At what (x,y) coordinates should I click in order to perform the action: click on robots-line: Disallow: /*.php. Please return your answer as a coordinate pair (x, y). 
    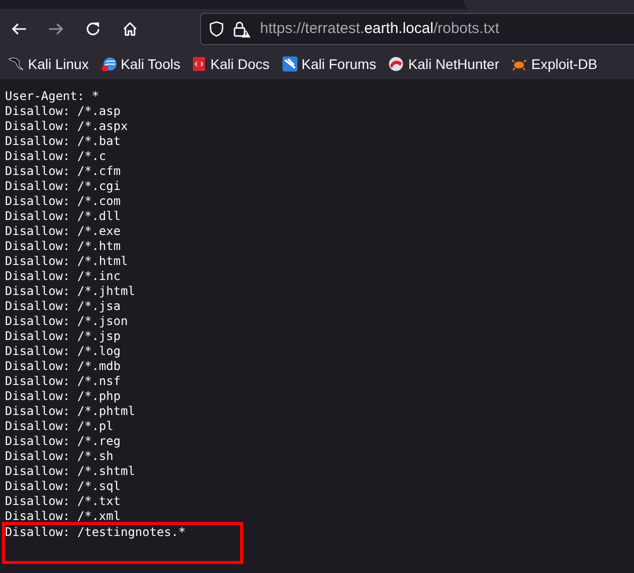
    Looking at the image, I should click on (63, 396).